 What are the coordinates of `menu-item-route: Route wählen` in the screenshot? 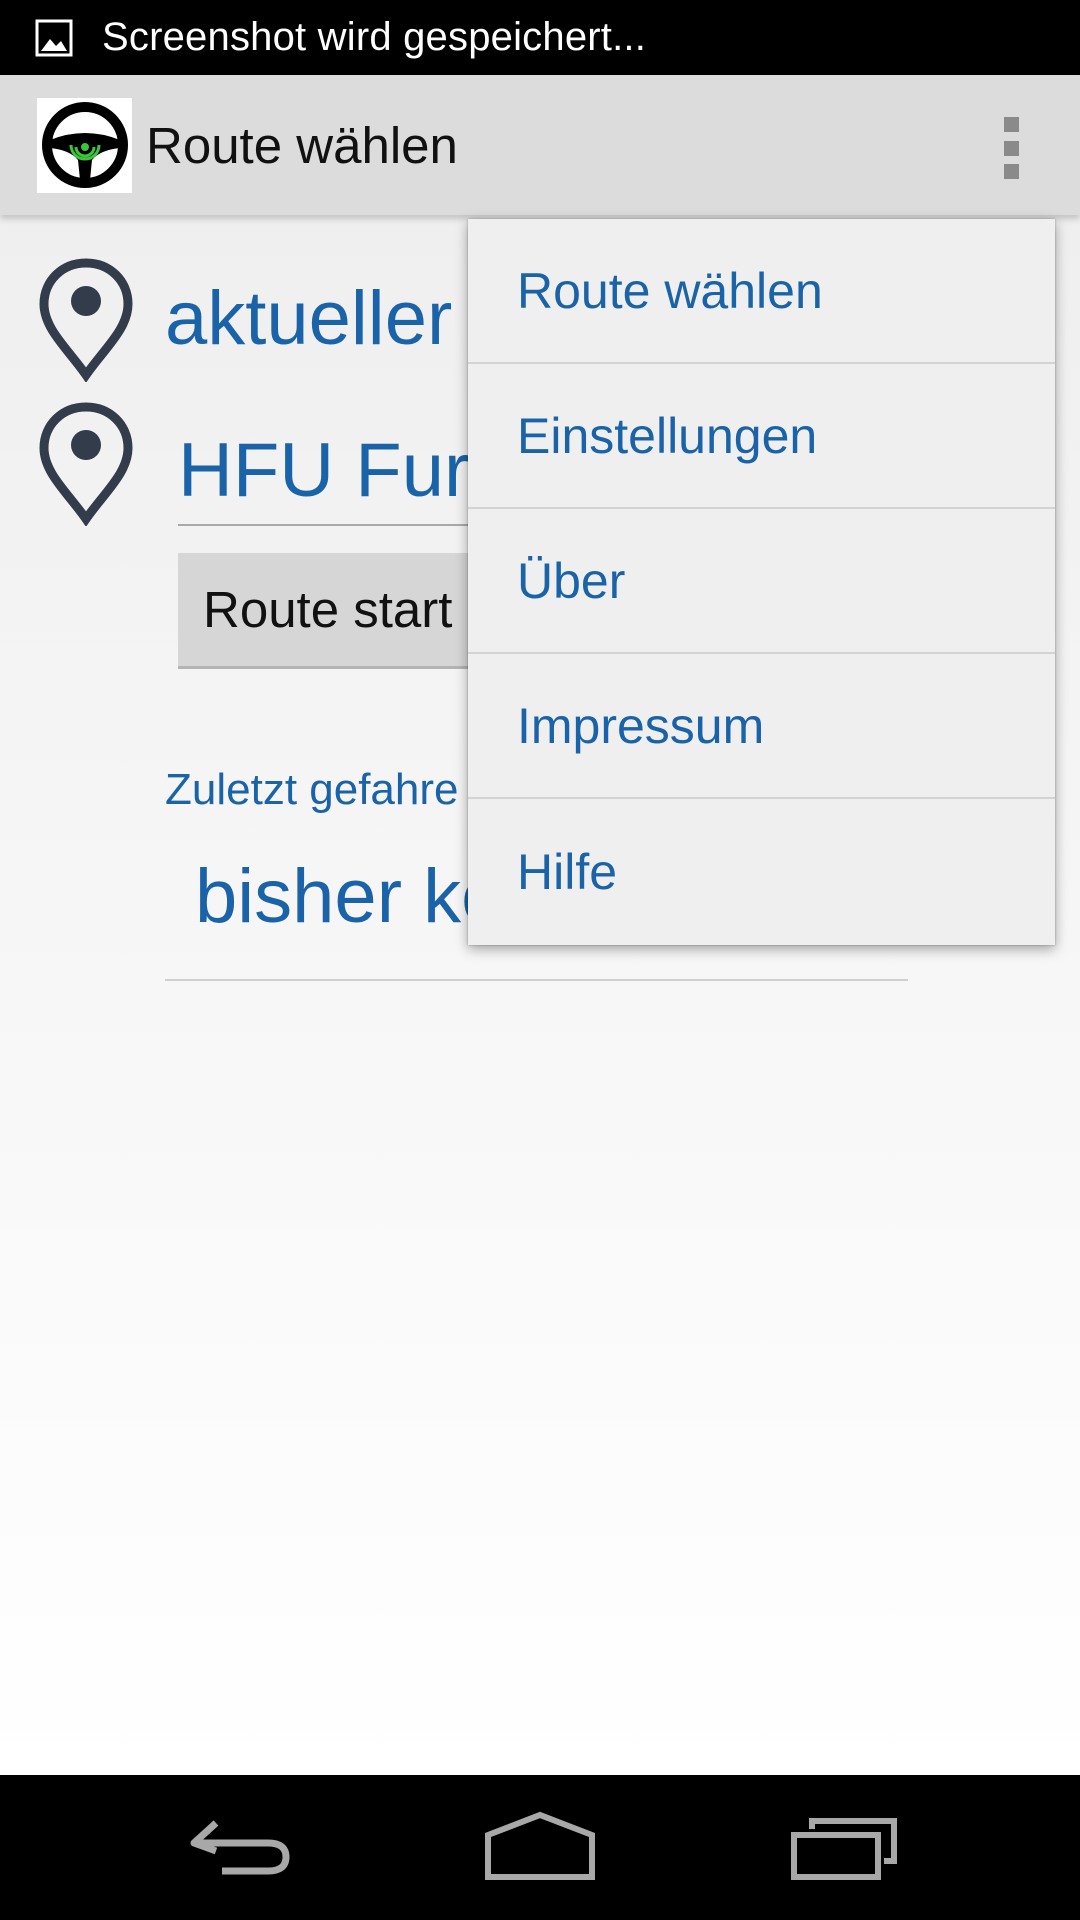 It's located at (761, 291).